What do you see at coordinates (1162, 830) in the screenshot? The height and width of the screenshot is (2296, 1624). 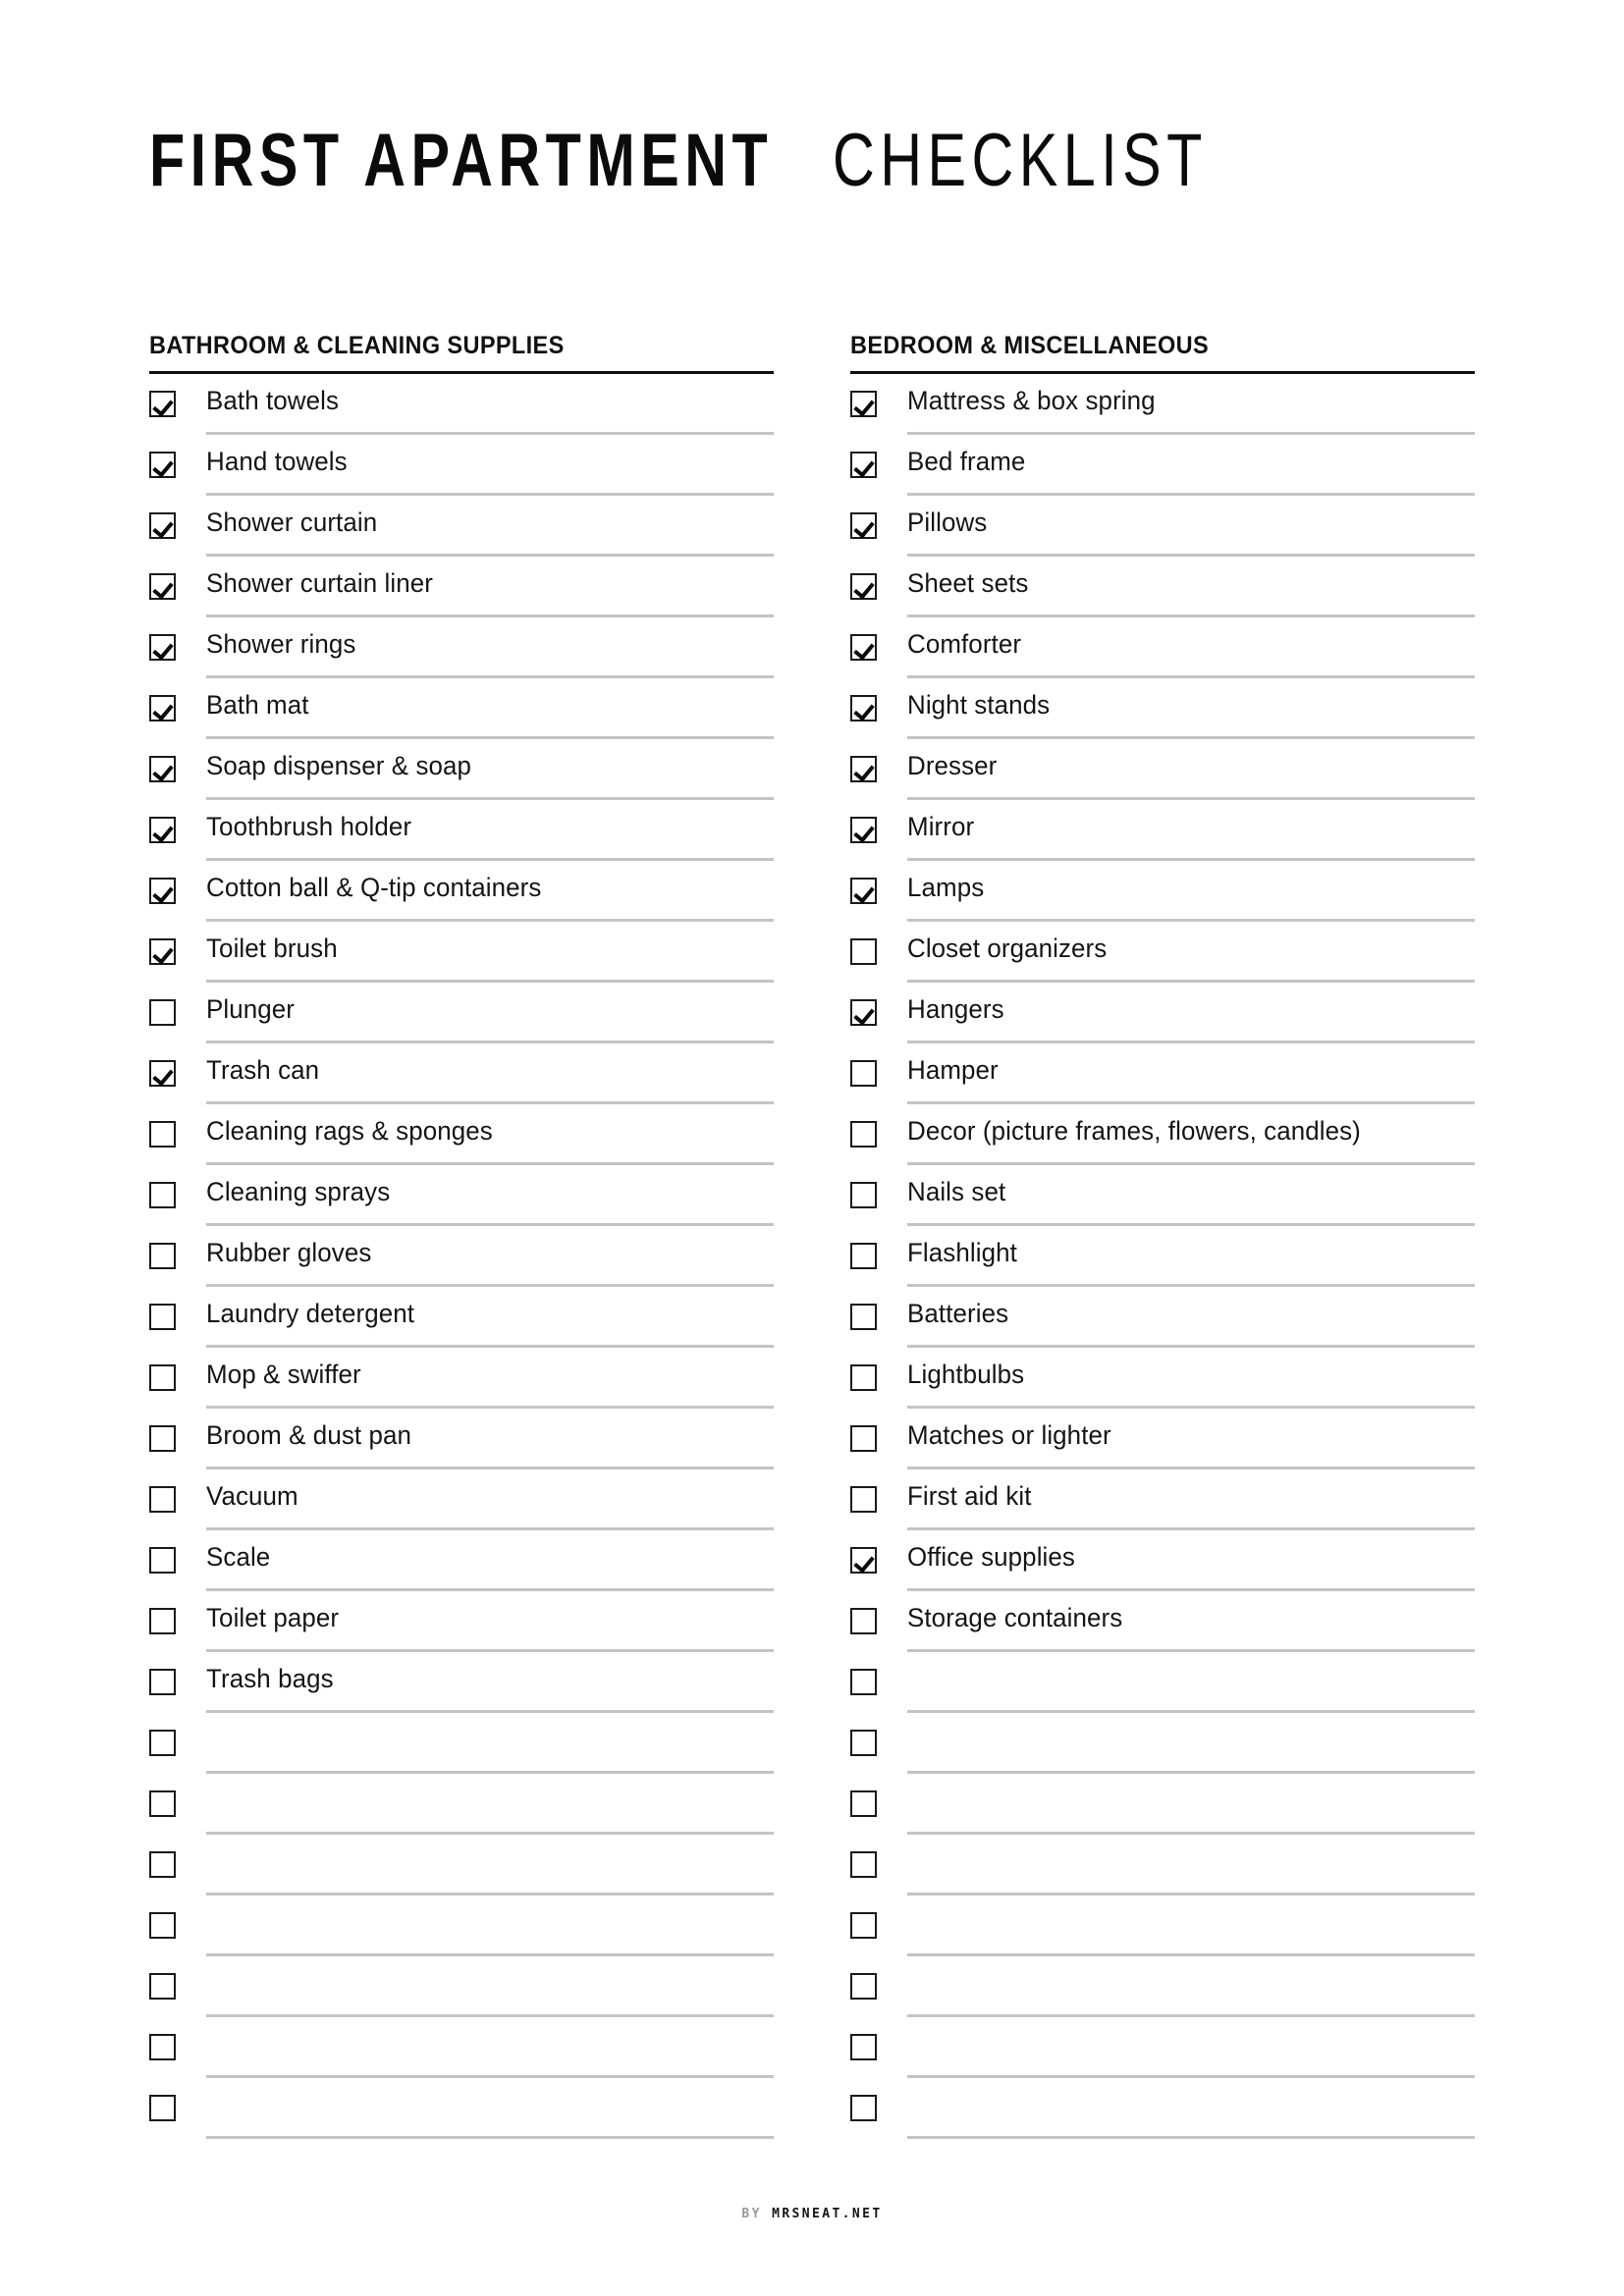 I see `checklist-row: Mirror` at bounding box center [1162, 830].